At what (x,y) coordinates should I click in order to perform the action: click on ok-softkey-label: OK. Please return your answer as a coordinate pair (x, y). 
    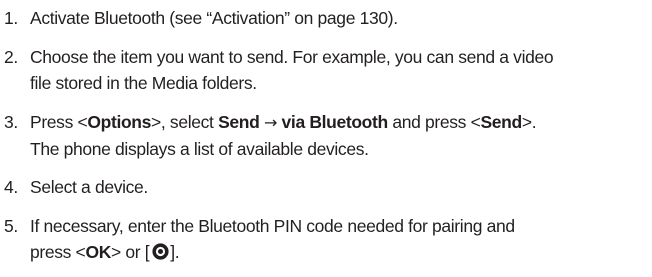
    Looking at the image, I should click on (98, 252).